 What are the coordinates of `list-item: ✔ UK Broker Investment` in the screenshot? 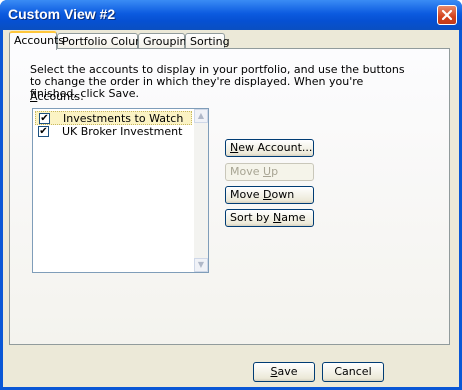 It's located at (113, 132).